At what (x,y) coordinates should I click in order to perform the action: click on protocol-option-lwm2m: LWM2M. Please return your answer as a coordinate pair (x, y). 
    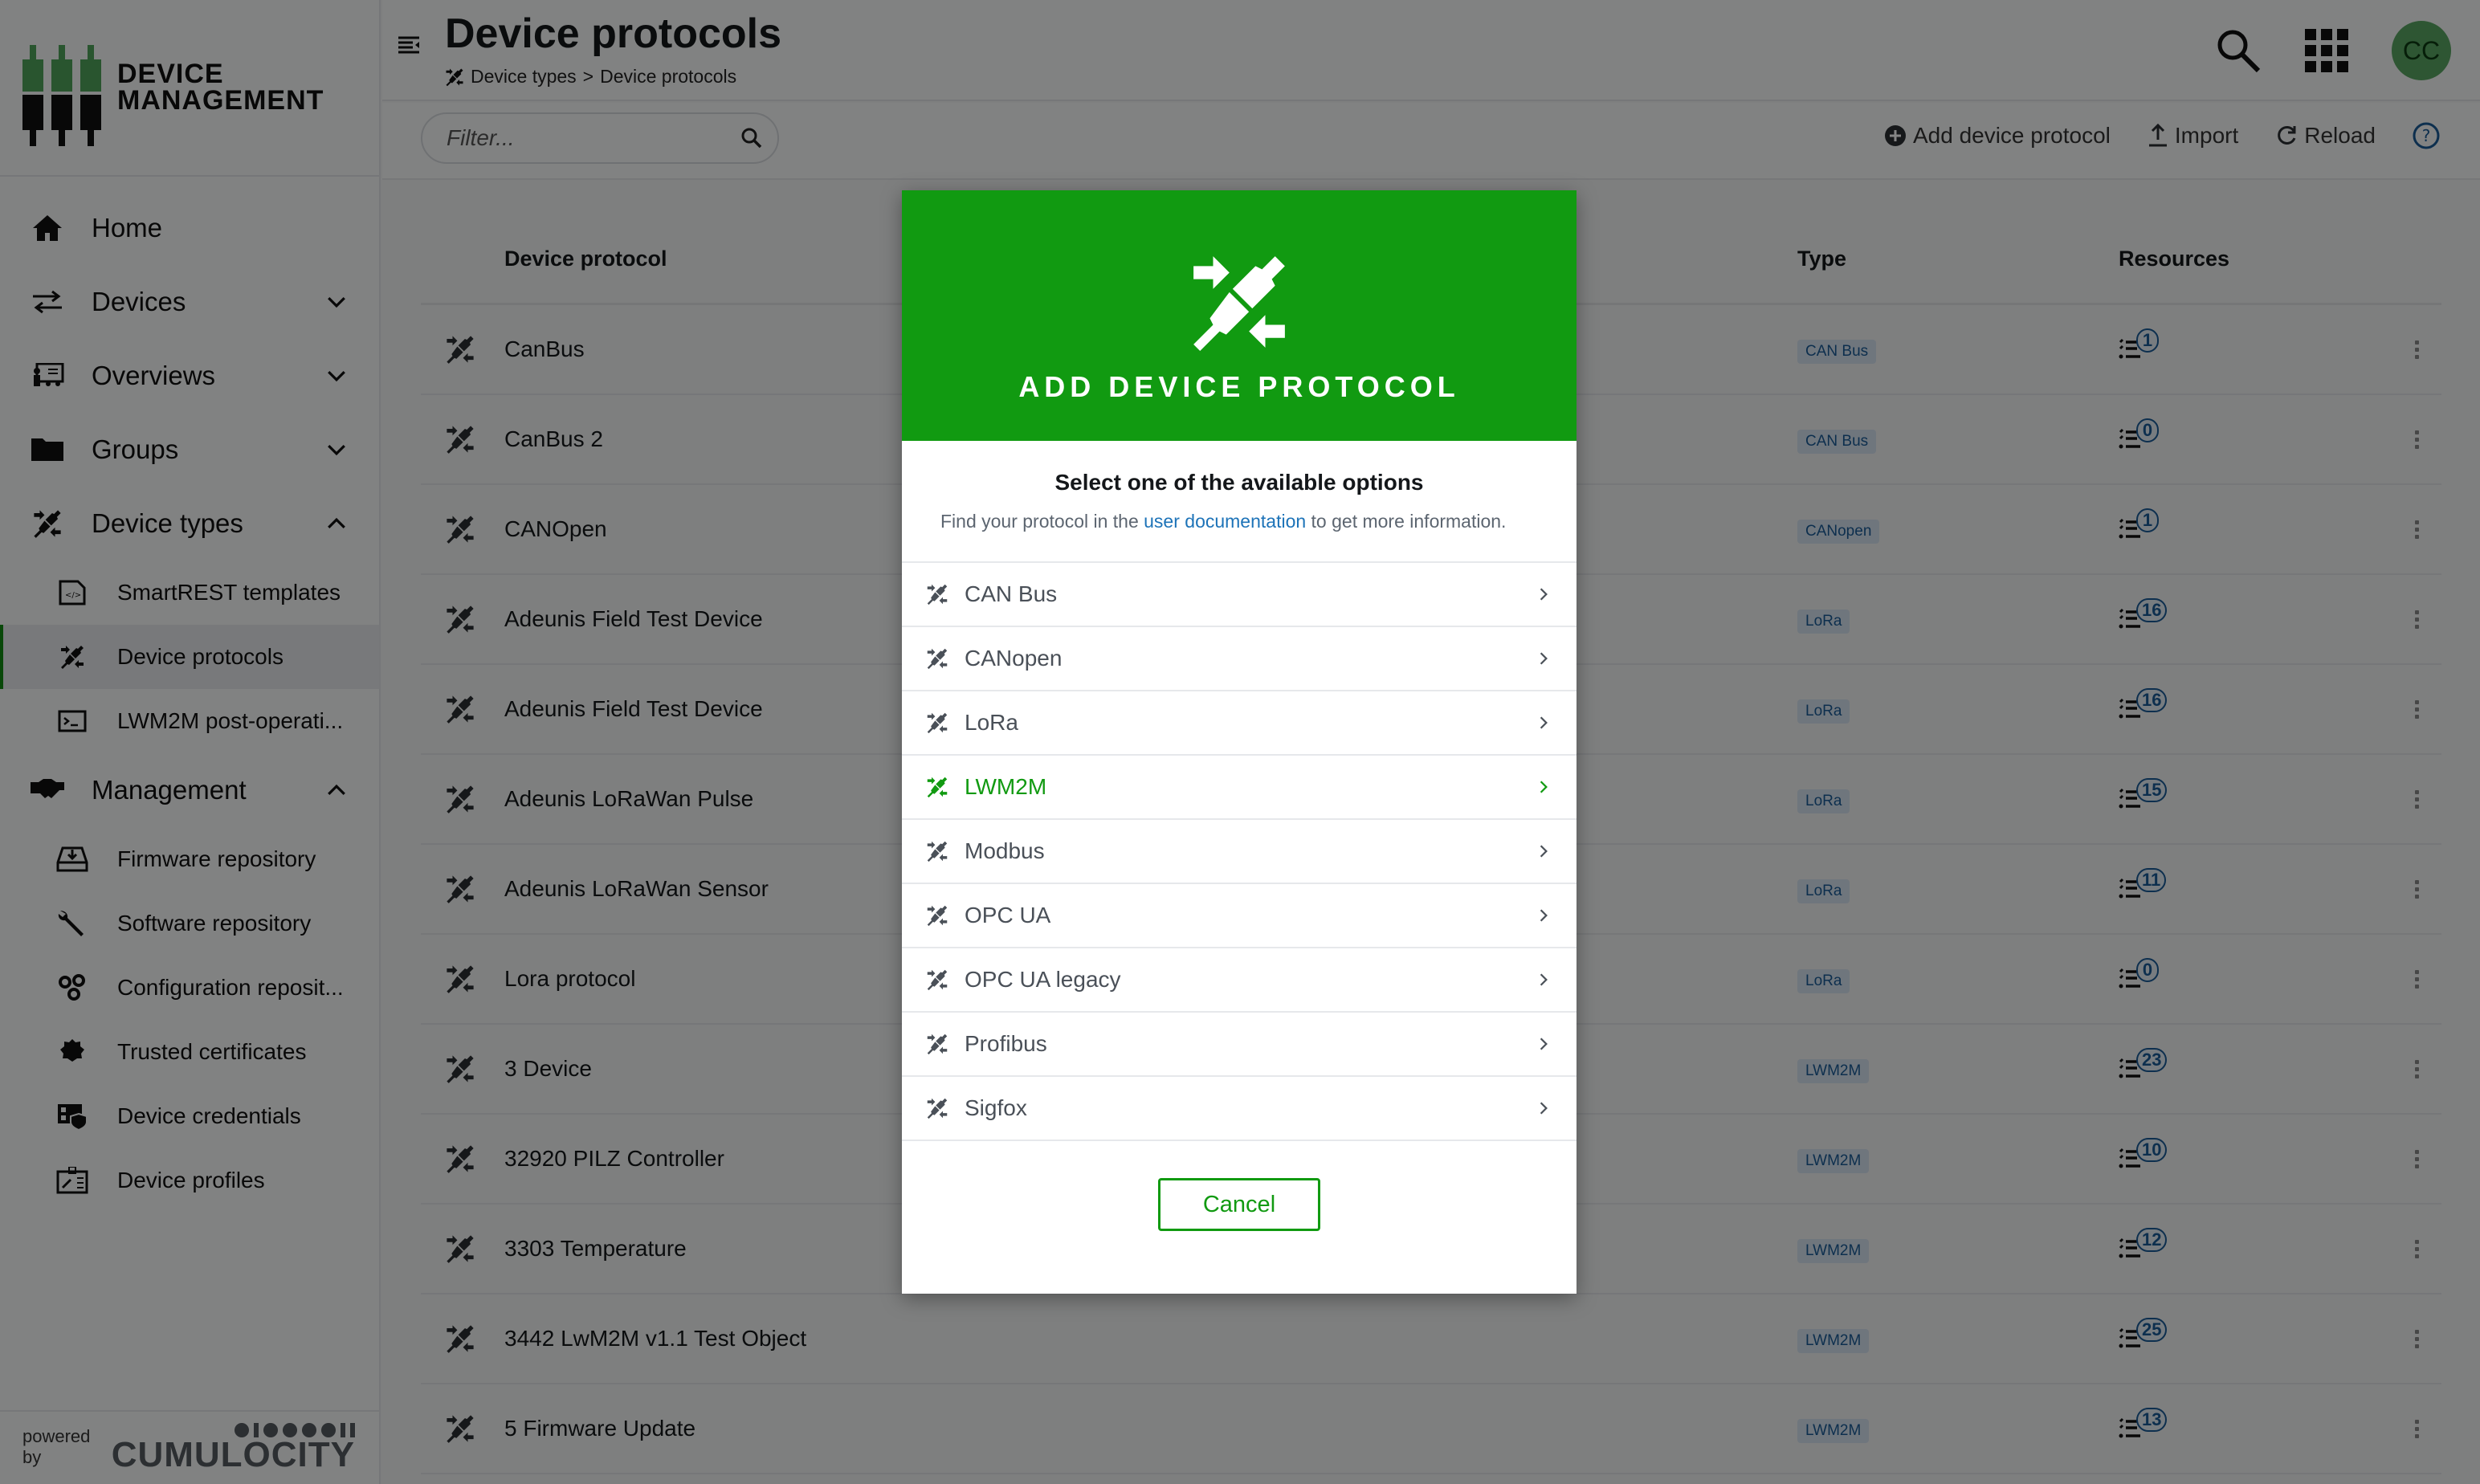
    Looking at the image, I should click on (1239, 788).